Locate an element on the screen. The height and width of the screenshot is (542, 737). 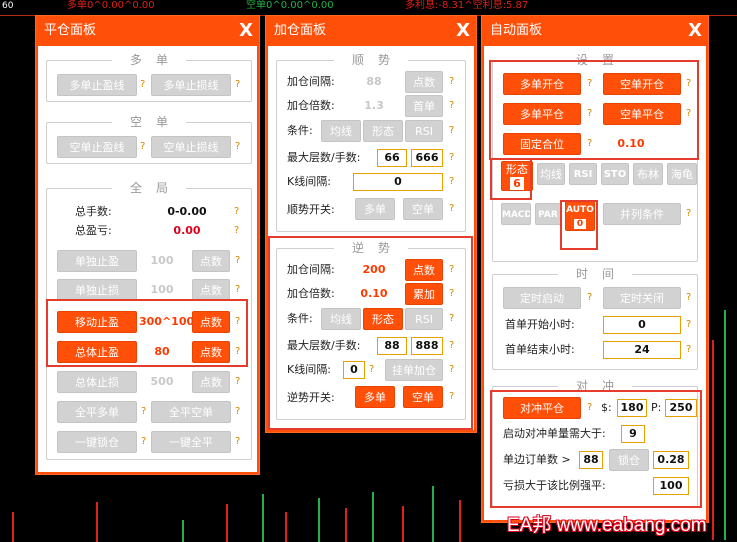
counter-switch-short-button: 空单 is located at coordinates (423, 397).